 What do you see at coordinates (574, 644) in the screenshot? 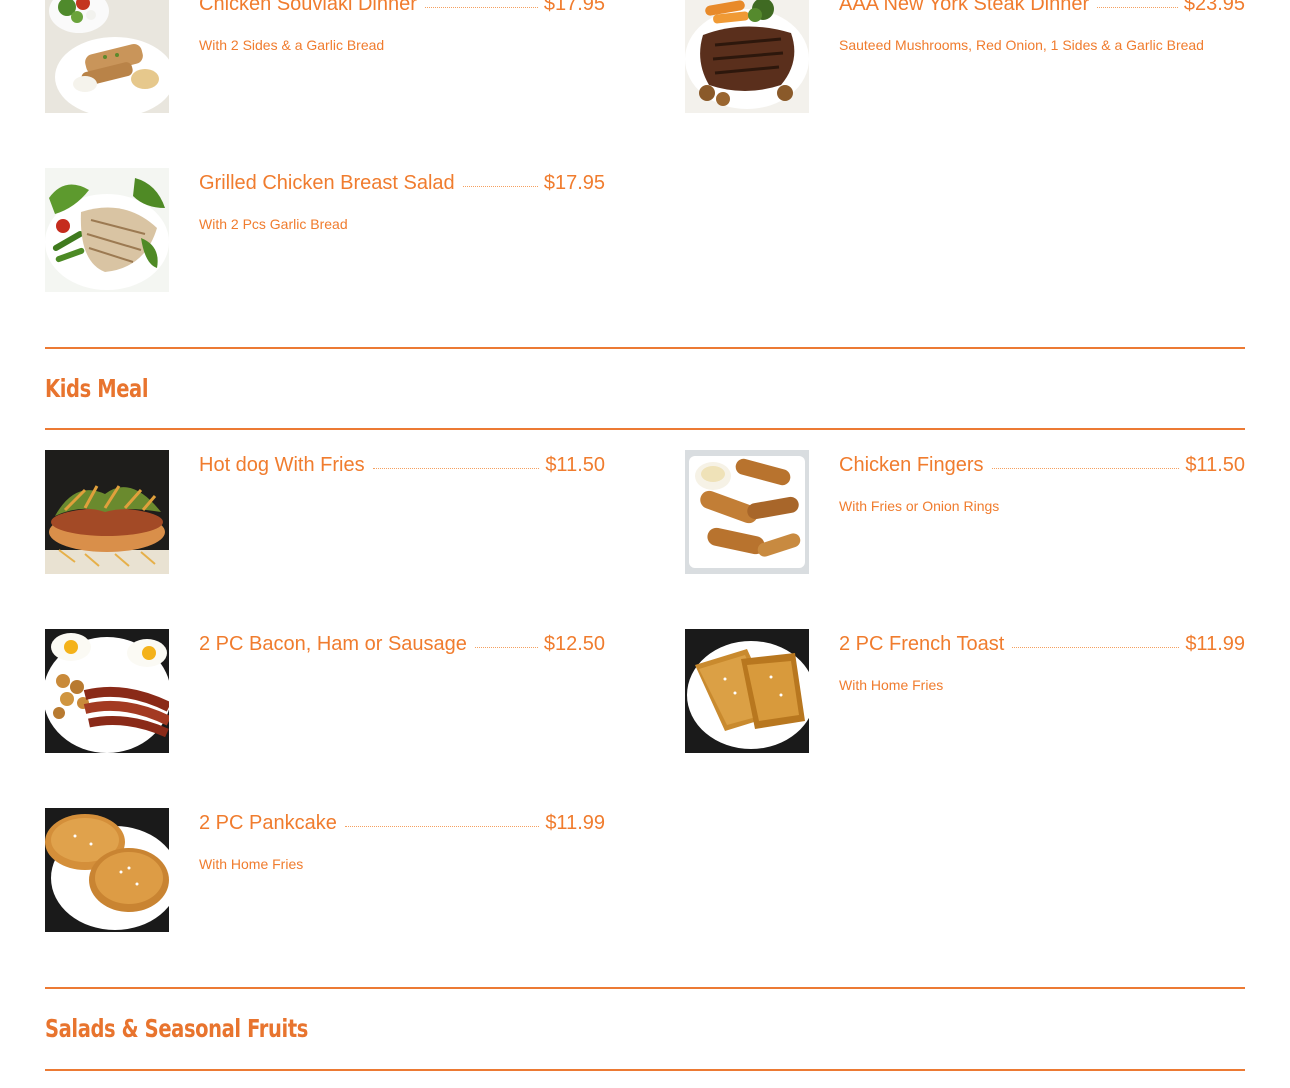
I see `item-price: $12.50` at bounding box center [574, 644].